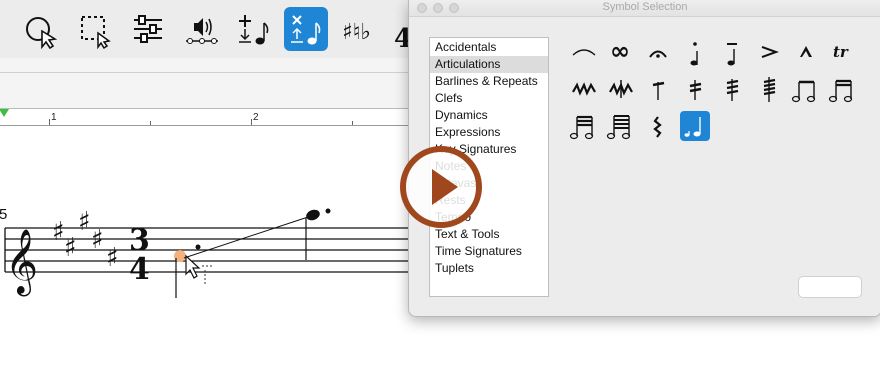 The width and height of the screenshot is (880, 370). What do you see at coordinates (621, 89) in the screenshot?
I see `inverted-mordent-icon` at bounding box center [621, 89].